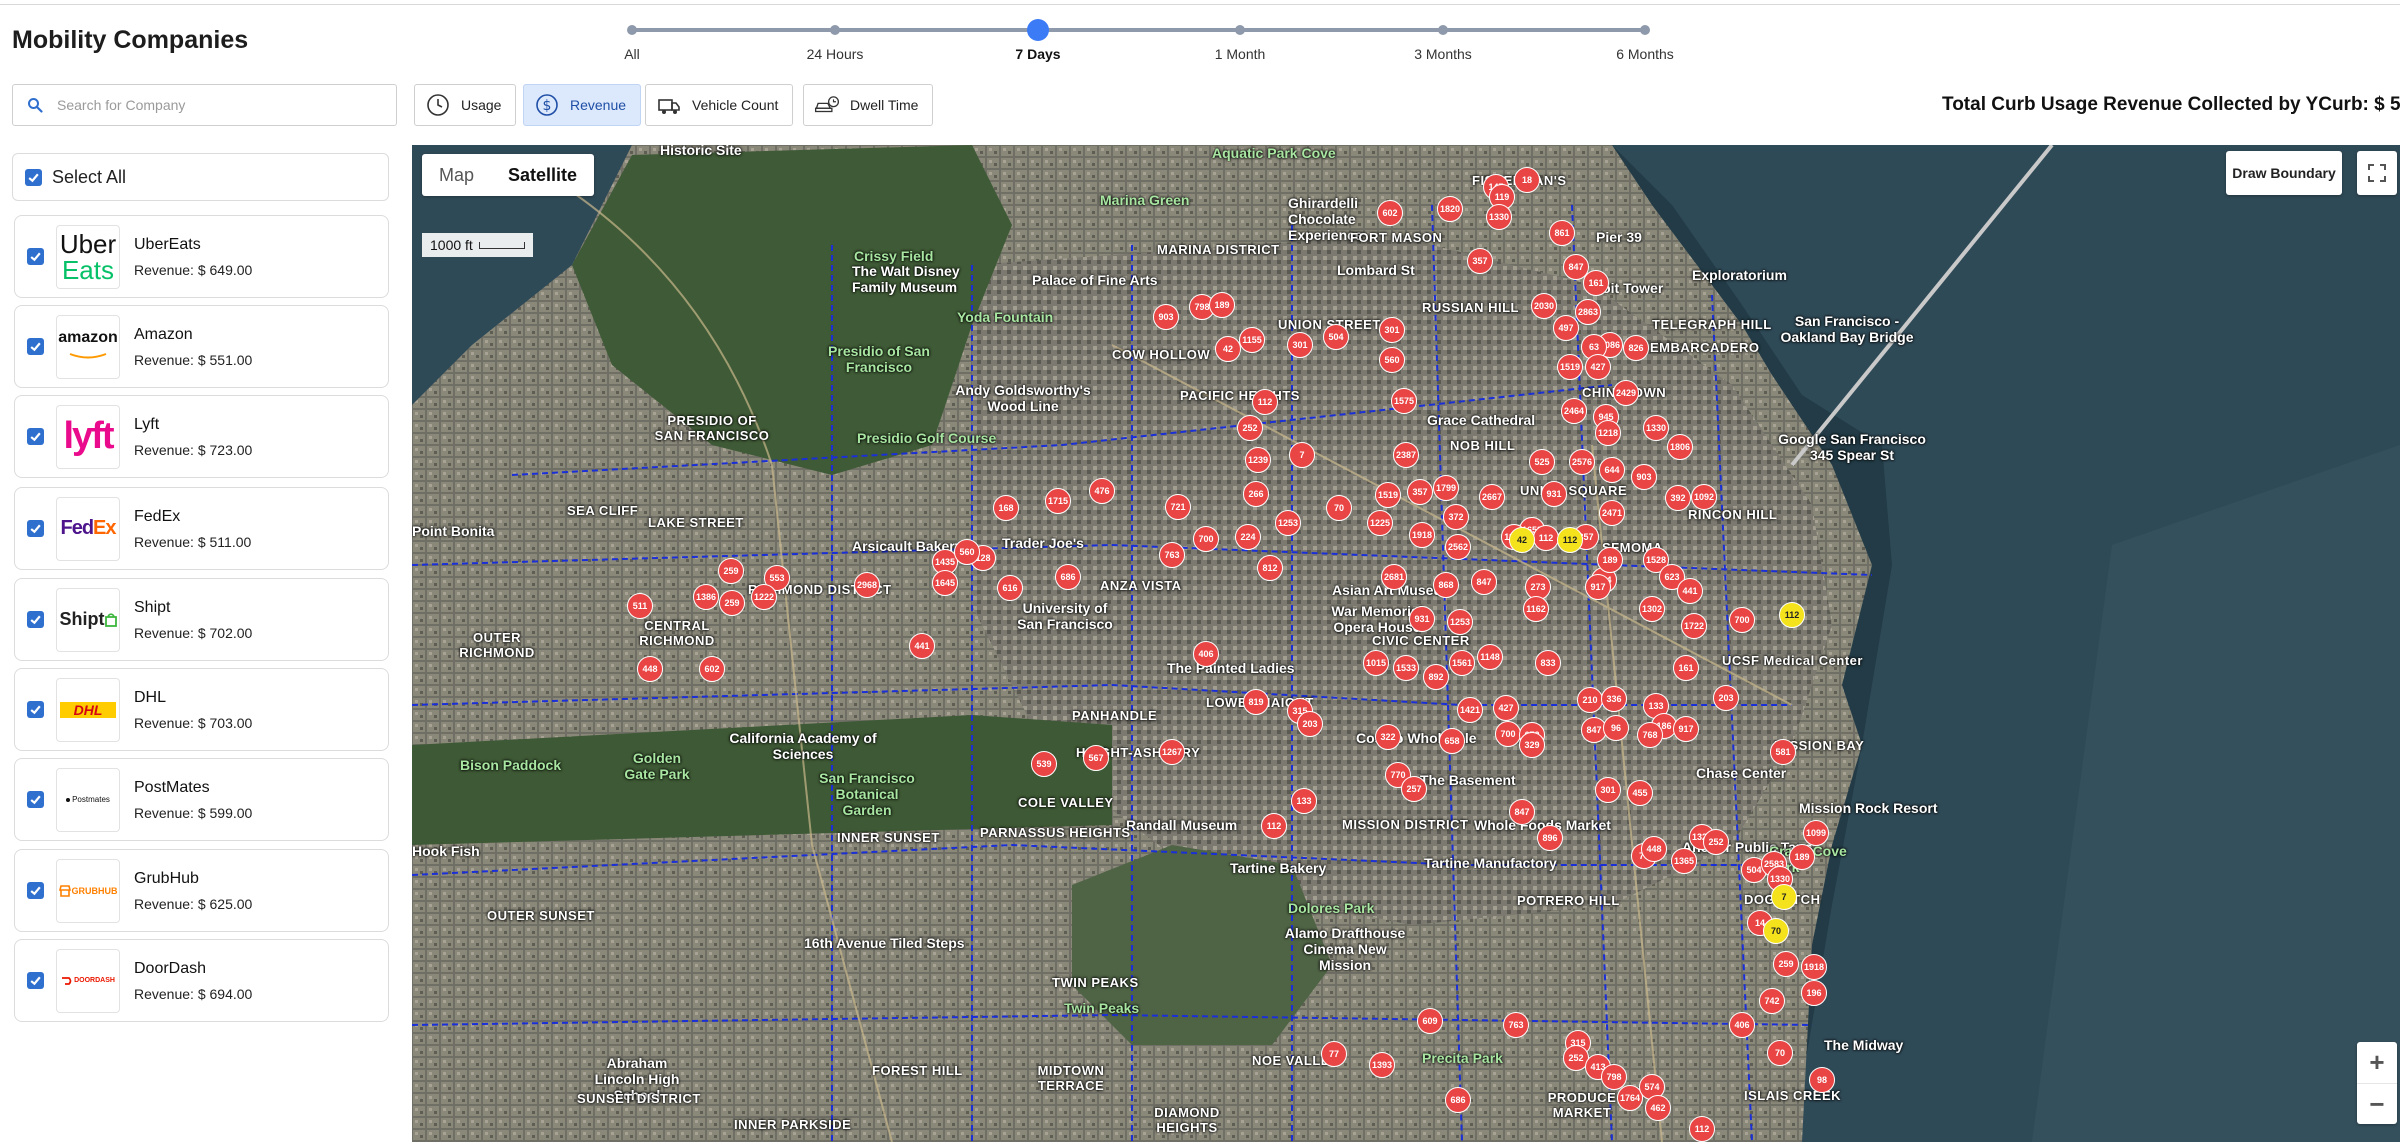 The height and width of the screenshot is (1142, 2400). Describe the element at coordinates (200, 177) in the screenshot. I see `select-all-row: Select All` at that location.